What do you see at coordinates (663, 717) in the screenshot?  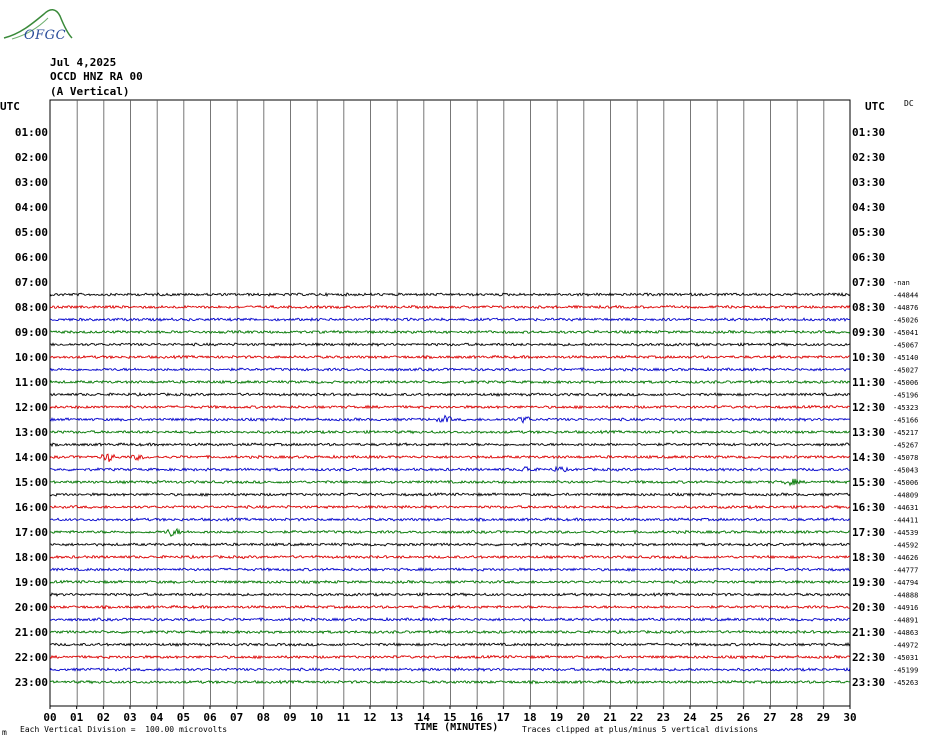 I see `x-tick-label: 23` at bounding box center [663, 717].